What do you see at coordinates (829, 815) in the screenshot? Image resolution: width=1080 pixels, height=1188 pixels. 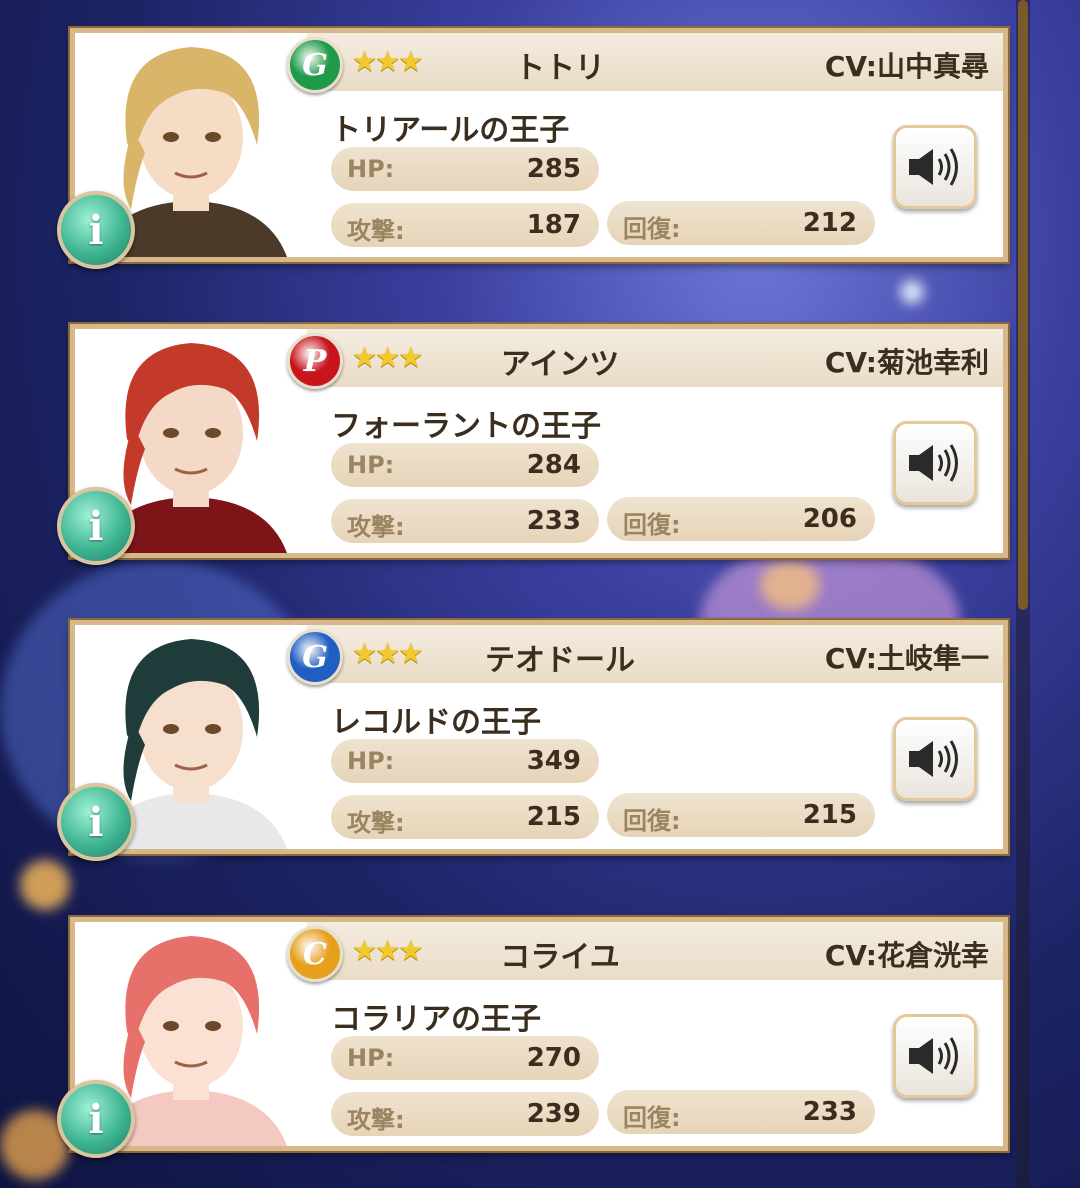 I see `recovery-value: 215` at bounding box center [829, 815].